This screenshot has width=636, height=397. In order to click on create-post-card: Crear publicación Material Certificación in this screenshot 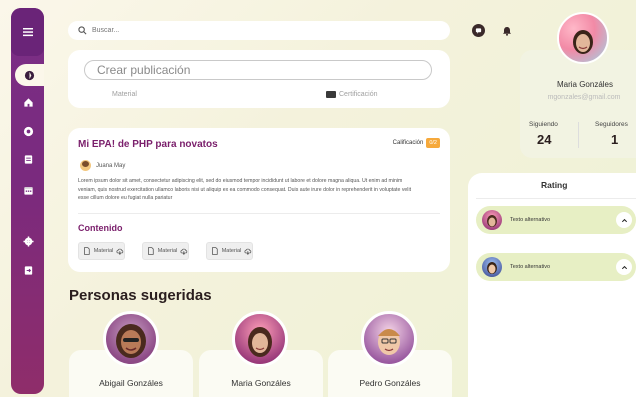, I will do `click(259, 79)`.